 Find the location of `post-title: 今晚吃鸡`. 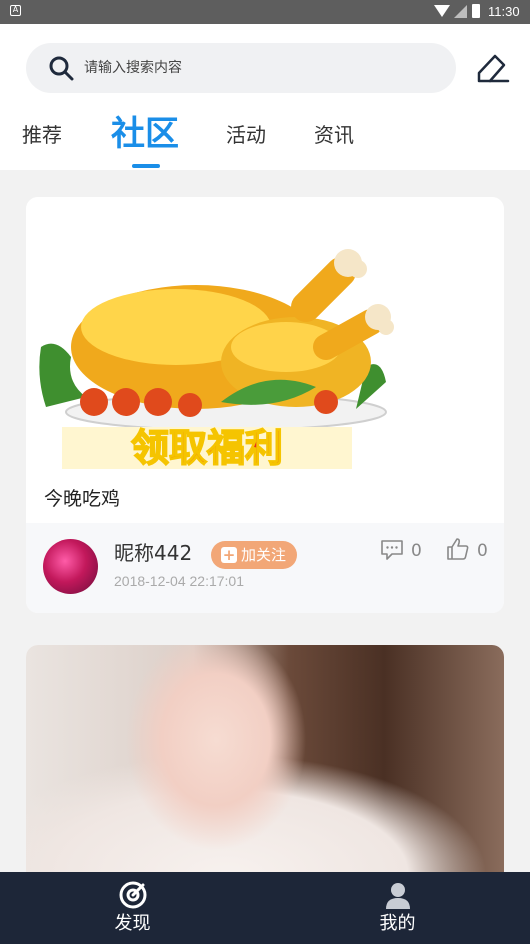

post-title: 今晚吃鸡 is located at coordinates (82, 499).